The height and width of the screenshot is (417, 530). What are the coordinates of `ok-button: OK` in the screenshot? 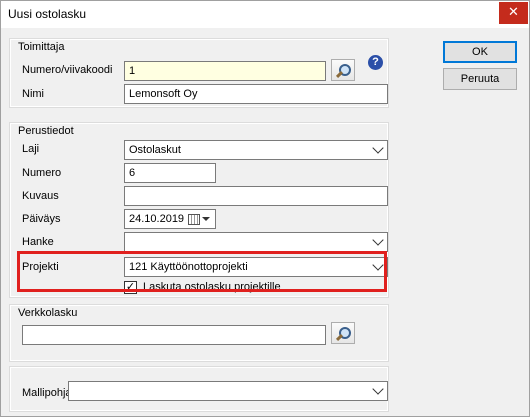 It's located at (480, 52).